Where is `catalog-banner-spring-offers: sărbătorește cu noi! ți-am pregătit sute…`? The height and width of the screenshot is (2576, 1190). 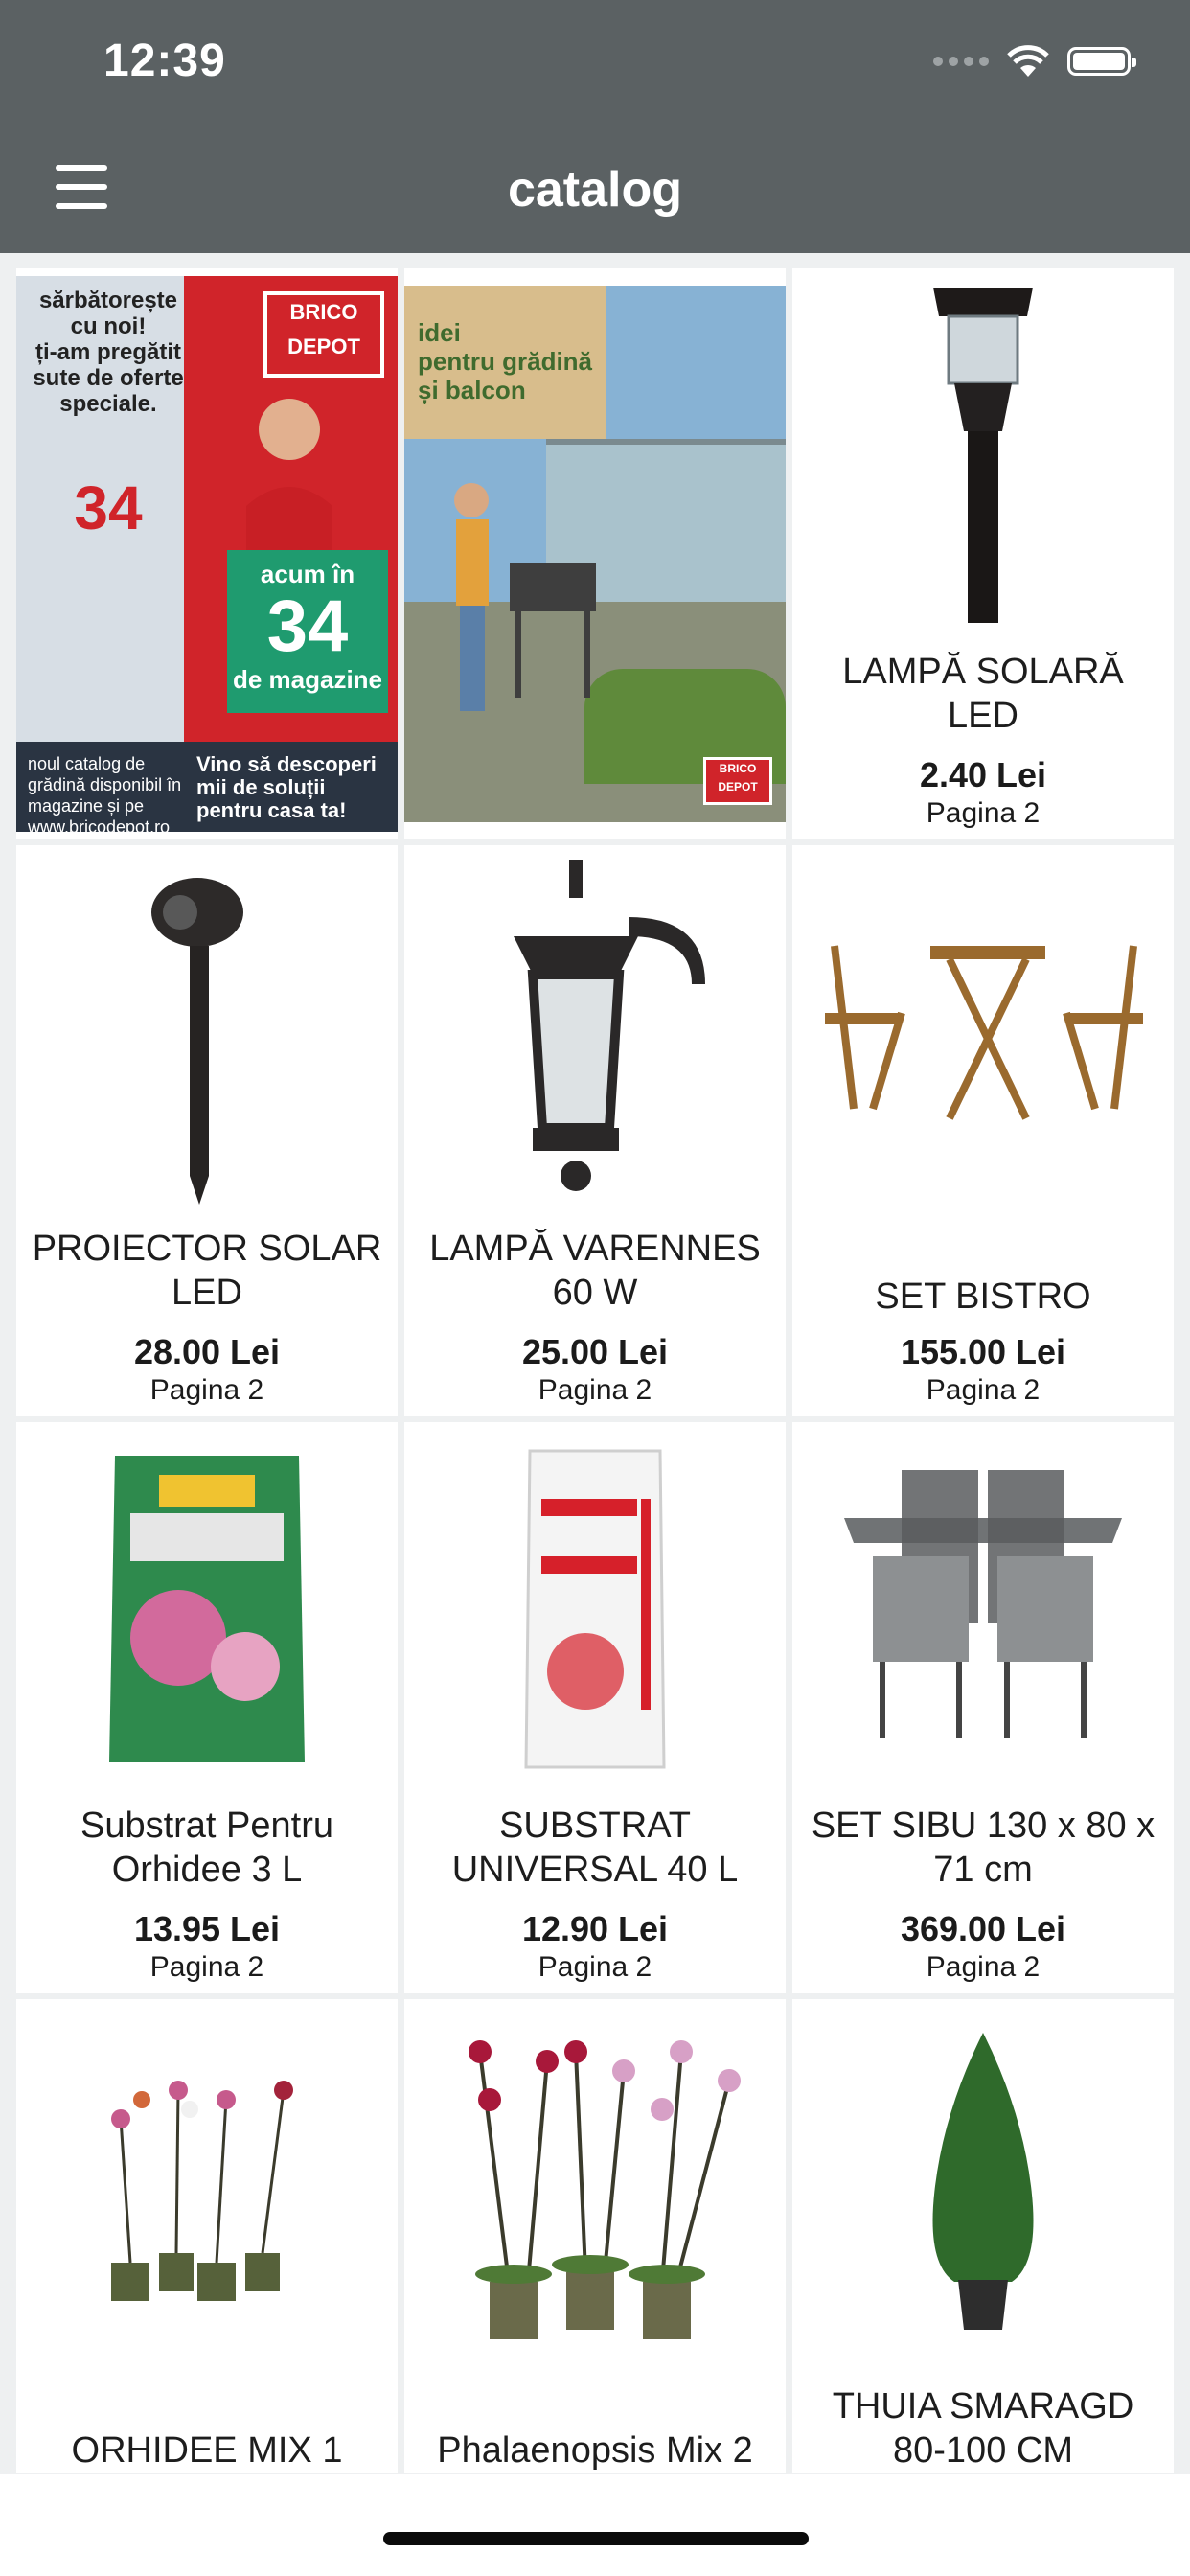
catalog-banner-spring-offers: sărbătorește cu noi! ți-am pregătit sute… is located at coordinates (207, 554).